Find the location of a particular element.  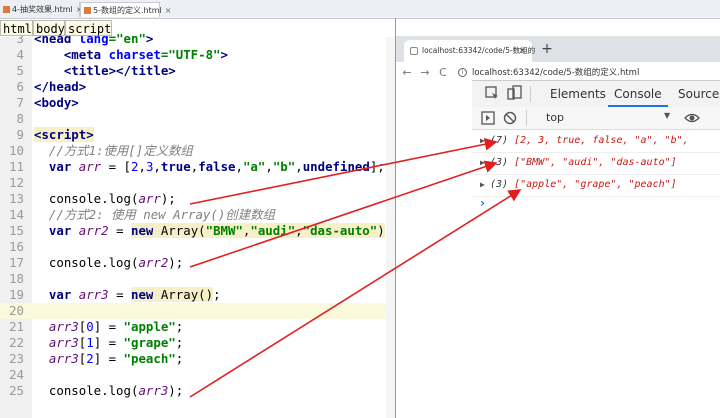

console-message: ▶ (7) [2, 3, true, false, "a", "b", is located at coordinates (596, 141).